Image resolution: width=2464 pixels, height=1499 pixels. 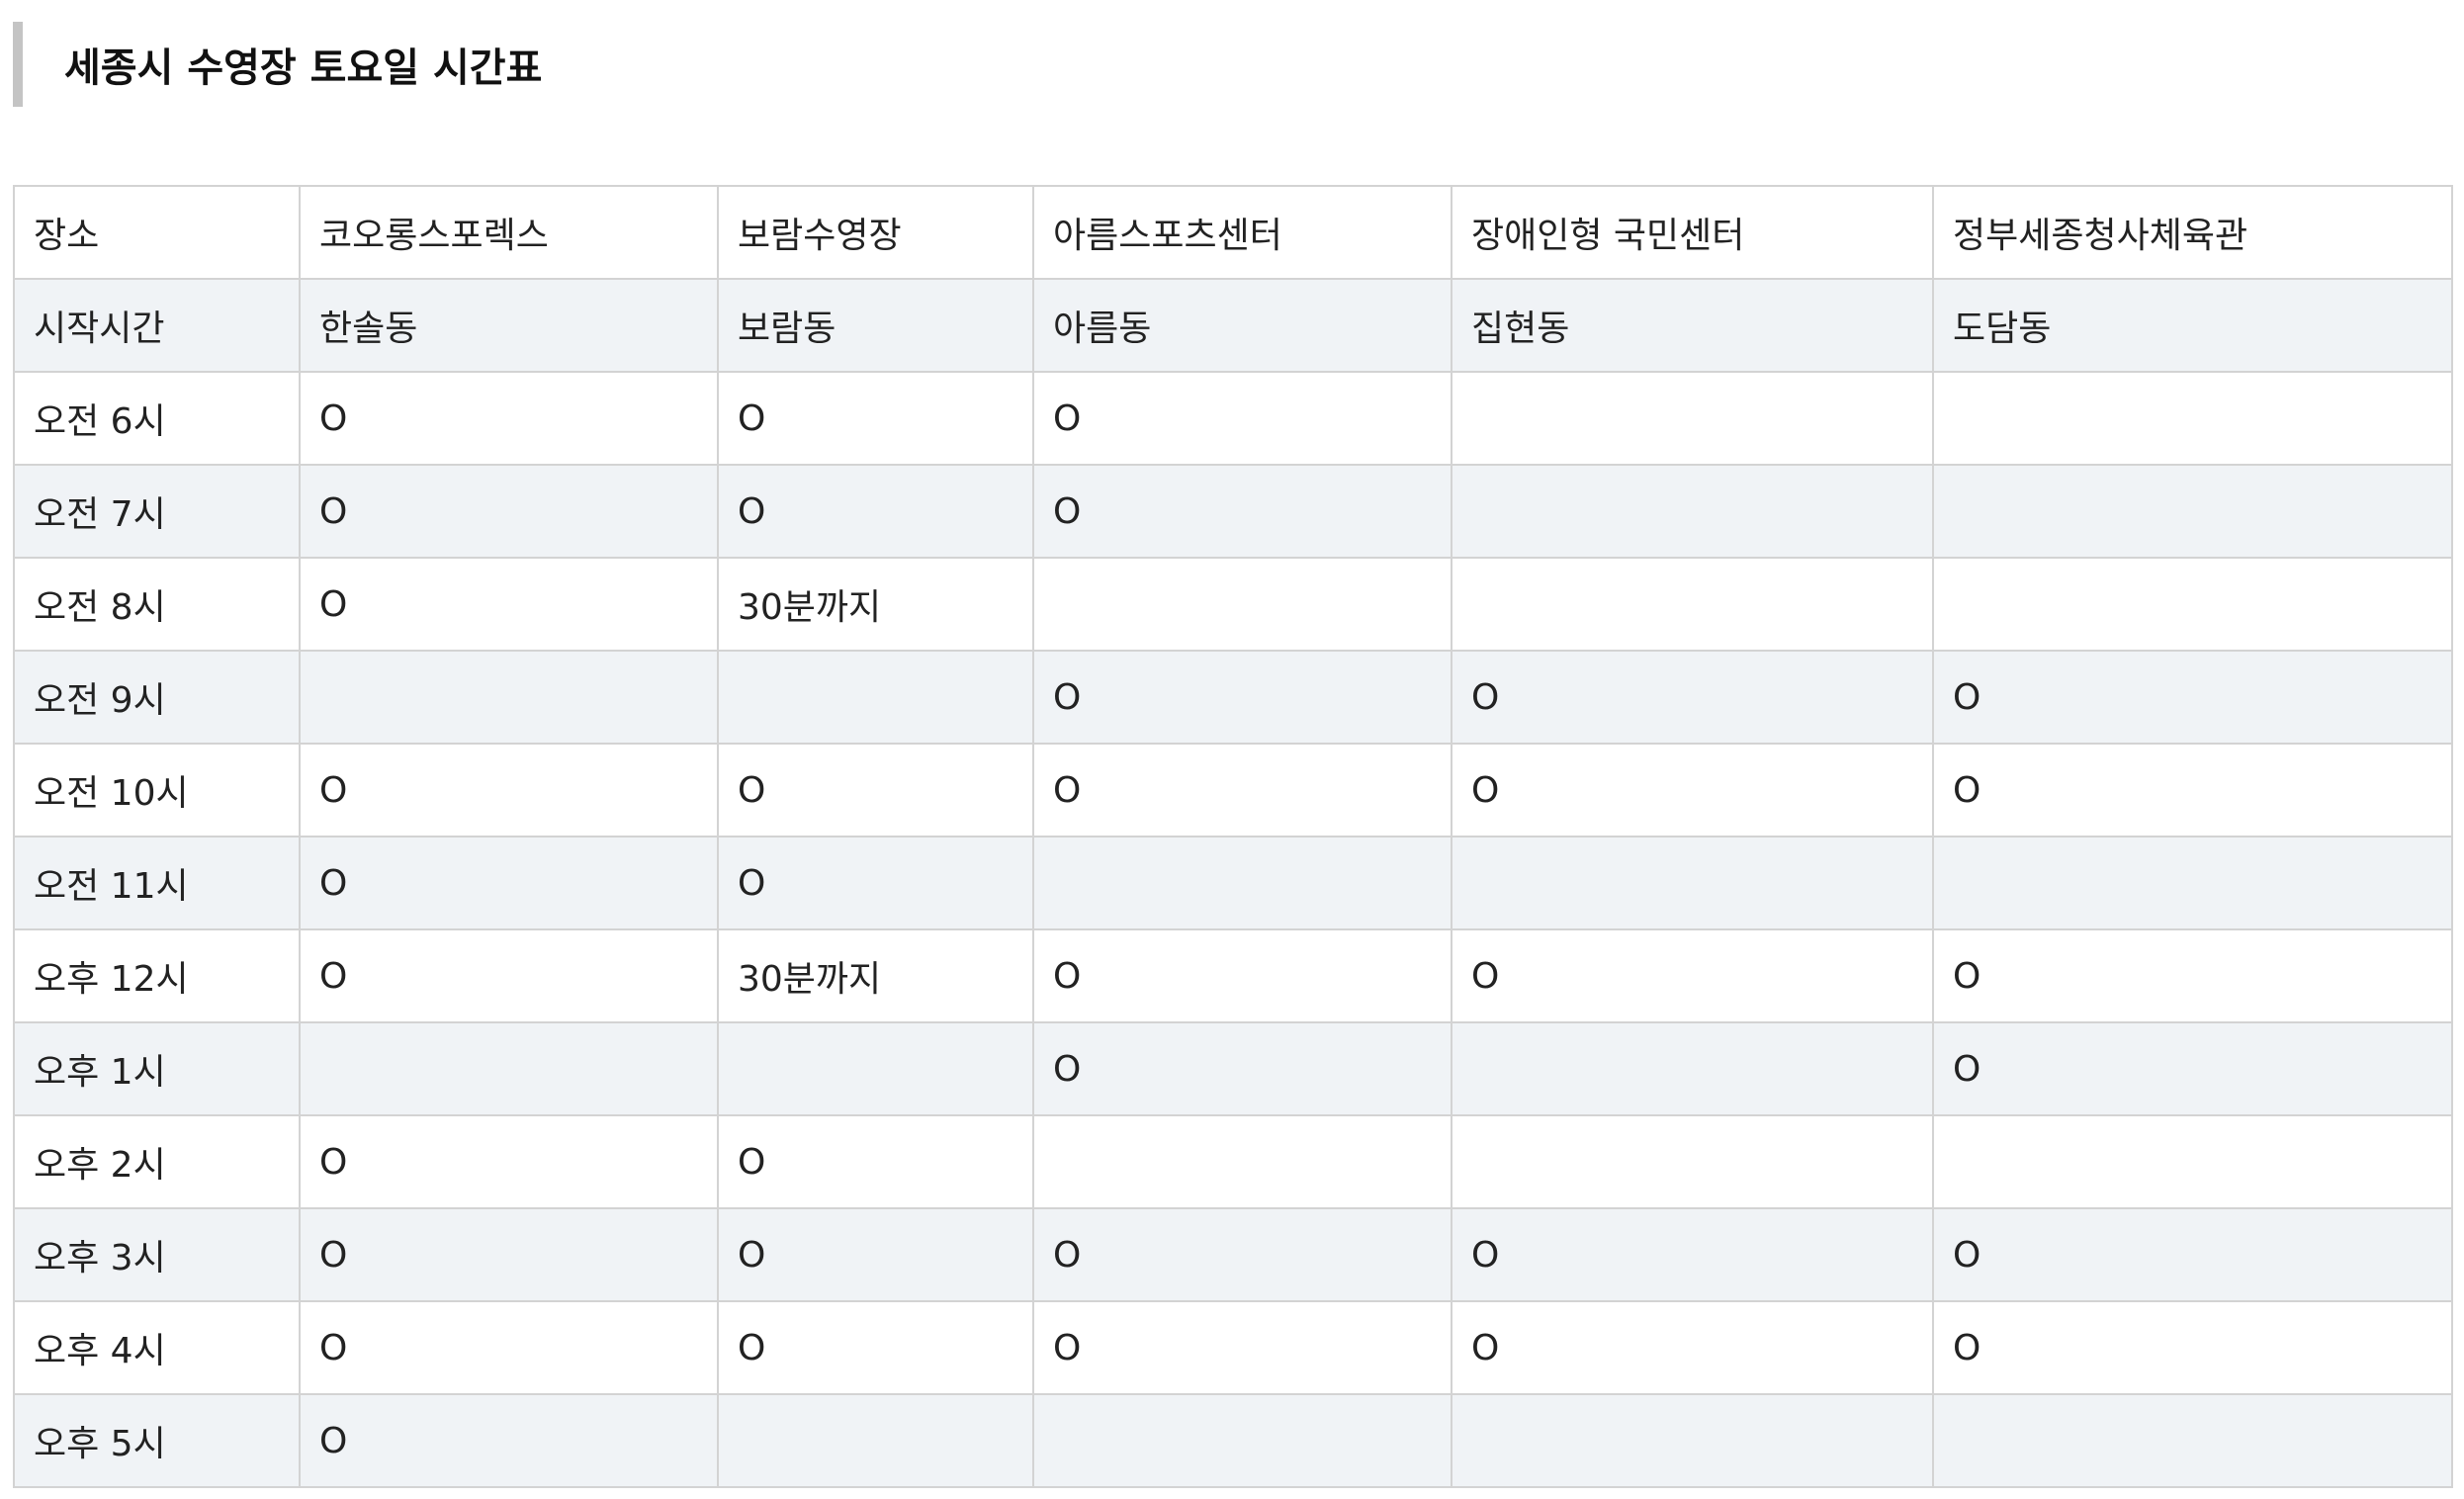 I want to click on table-row-label: 오전 10시, so click(x=157, y=790).